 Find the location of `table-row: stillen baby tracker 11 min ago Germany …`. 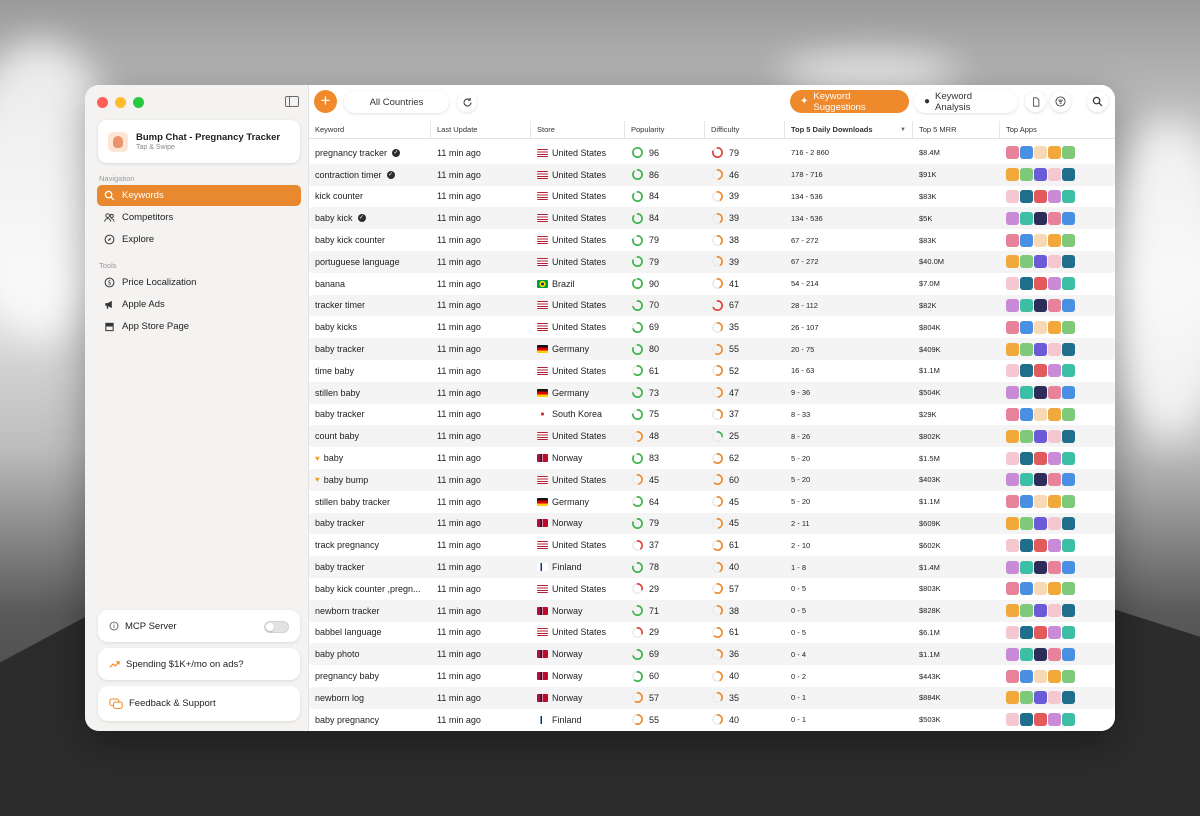

table-row: stillen baby tracker 11 min ago Germany … is located at coordinates (712, 502).